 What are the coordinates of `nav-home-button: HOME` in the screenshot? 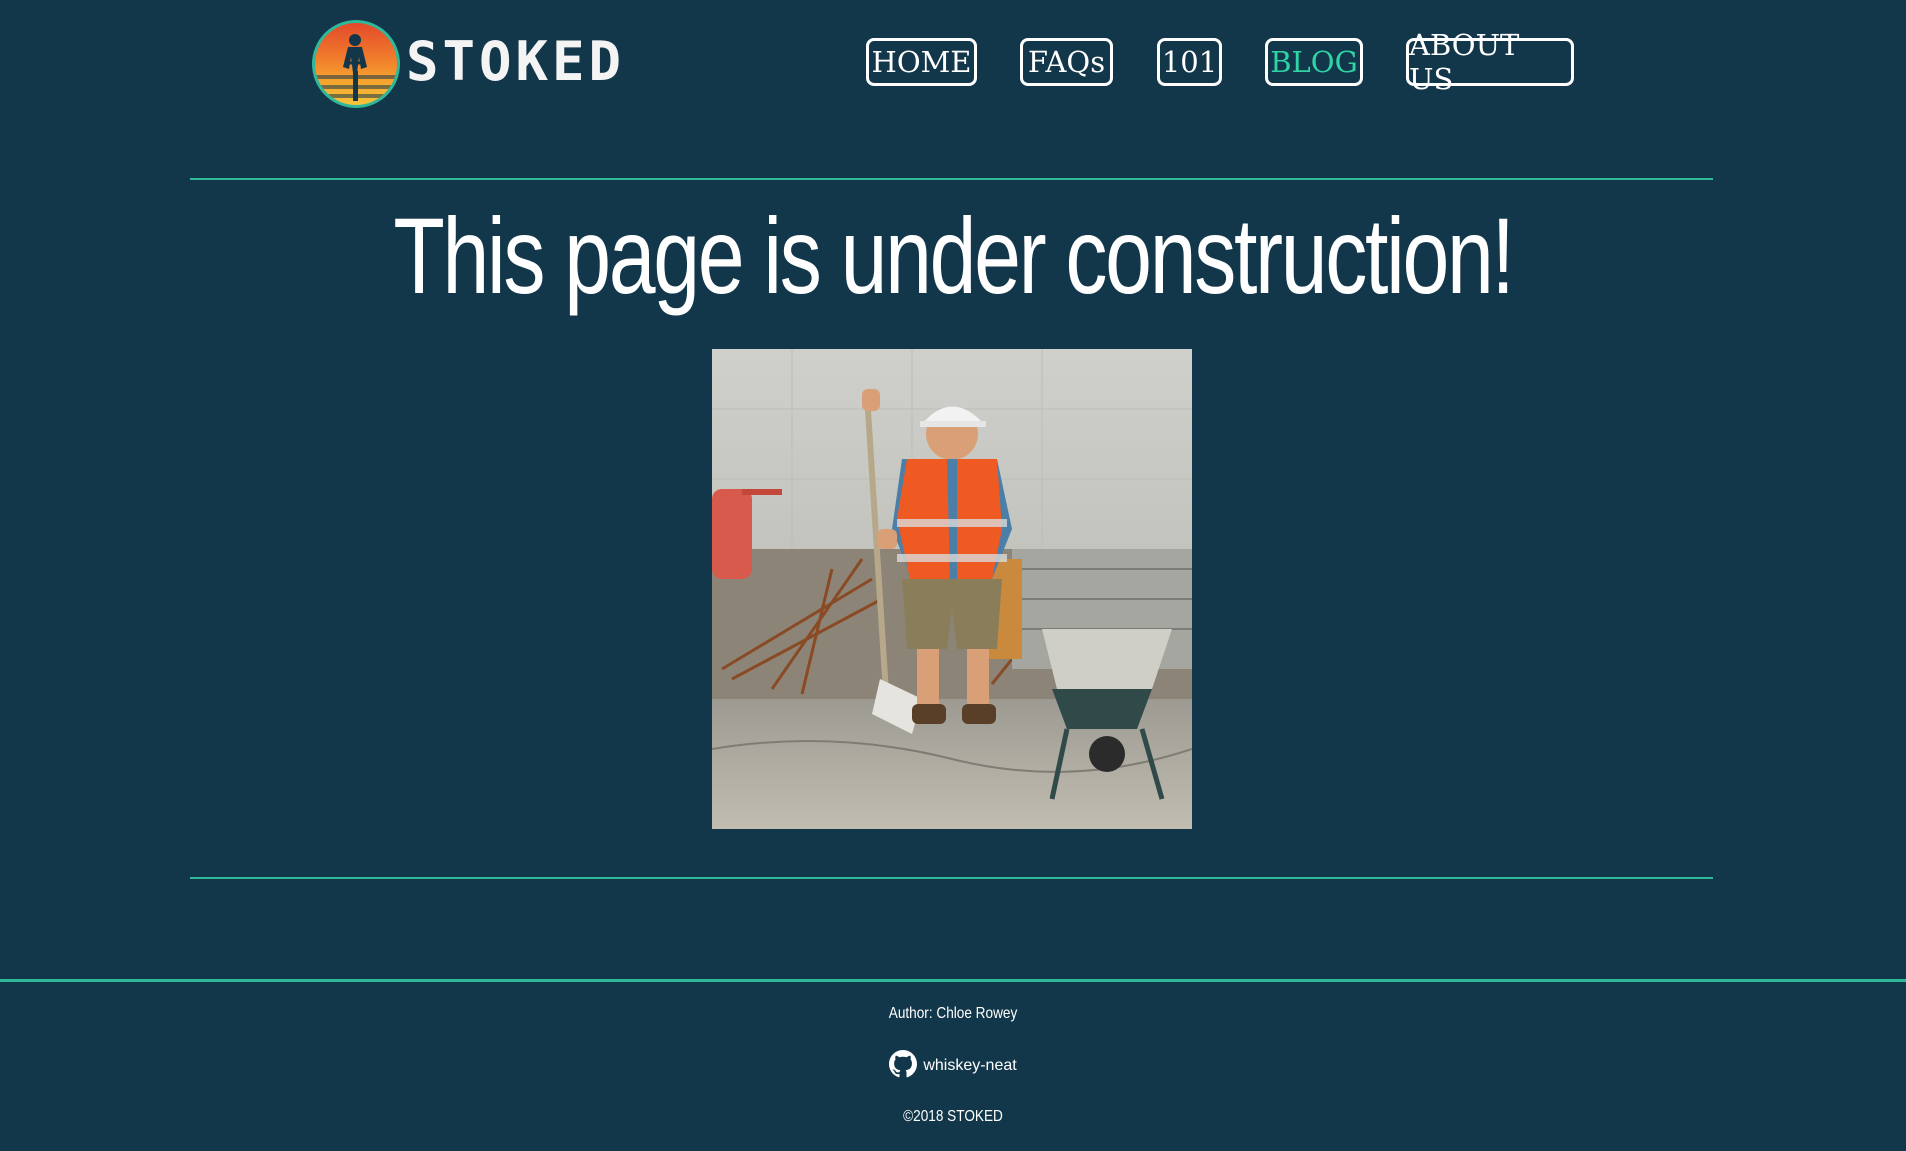 It's located at (921, 62).